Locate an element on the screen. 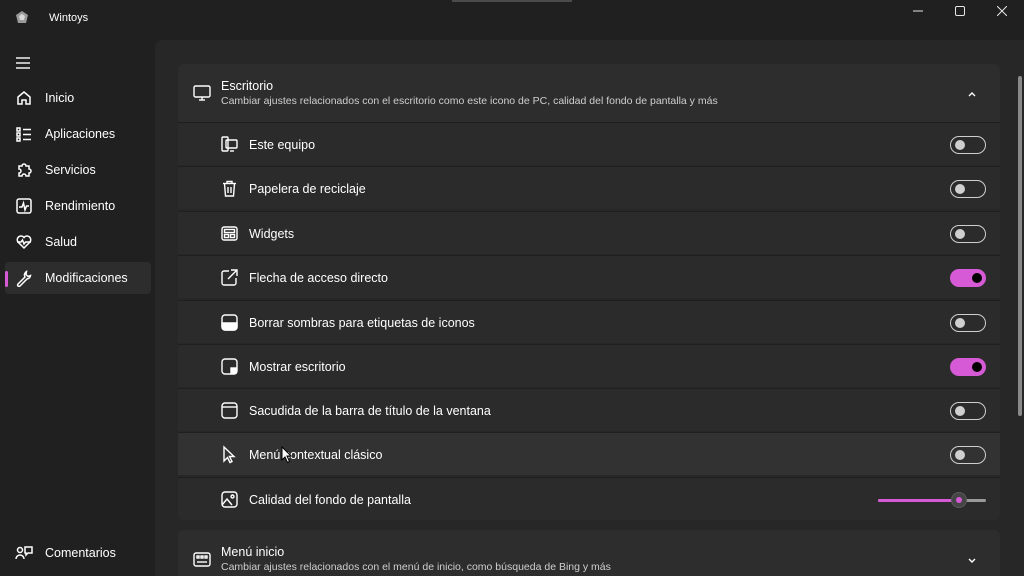 The width and height of the screenshot is (1024, 576). sidebar-item-label: Aplicaciones is located at coordinates (80, 134).